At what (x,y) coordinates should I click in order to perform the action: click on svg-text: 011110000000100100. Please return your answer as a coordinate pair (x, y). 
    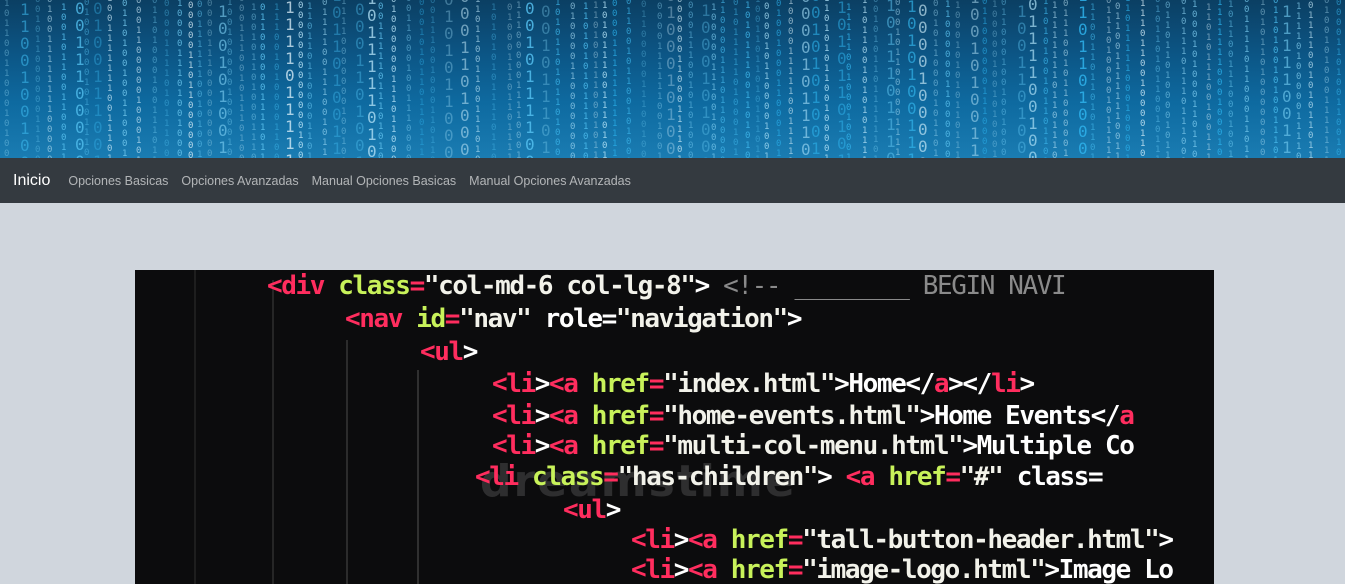
    Looking at the image, I should click on (343, 79).